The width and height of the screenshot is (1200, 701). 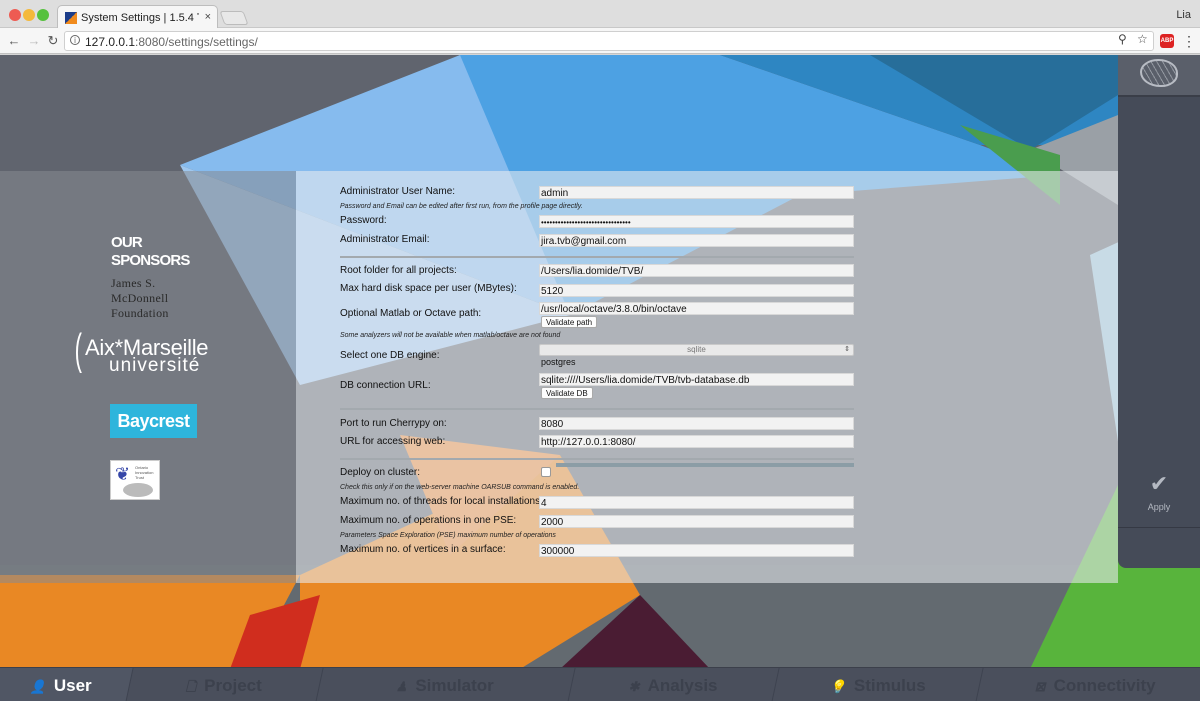 What do you see at coordinates (600, 14) in the screenshot?
I see `browser-tabbar: System Settings | 1.5.4 The Vi × Lia` at bounding box center [600, 14].